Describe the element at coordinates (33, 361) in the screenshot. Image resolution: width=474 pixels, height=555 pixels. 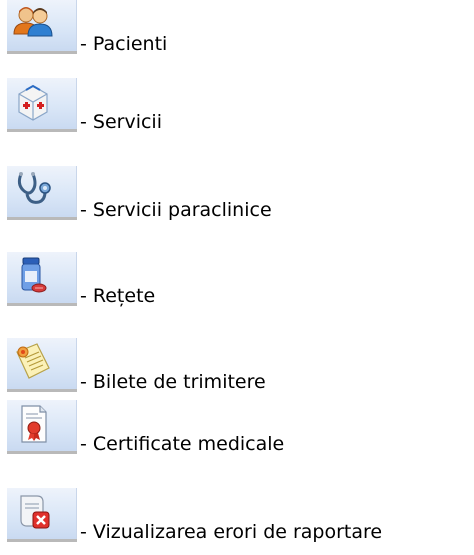
I see `referral-document-icon` at that location.